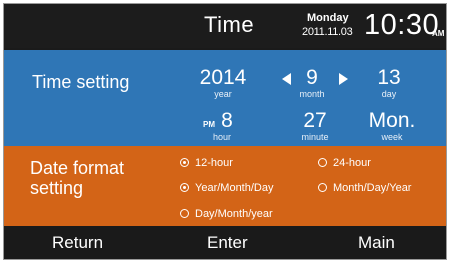 Image resolution: width=450 pixels, height=263 pixels. What do you see at coordinates (227, 120) in the screenshot?
I see `hour-value: 8` at bounding box center [227, 120].